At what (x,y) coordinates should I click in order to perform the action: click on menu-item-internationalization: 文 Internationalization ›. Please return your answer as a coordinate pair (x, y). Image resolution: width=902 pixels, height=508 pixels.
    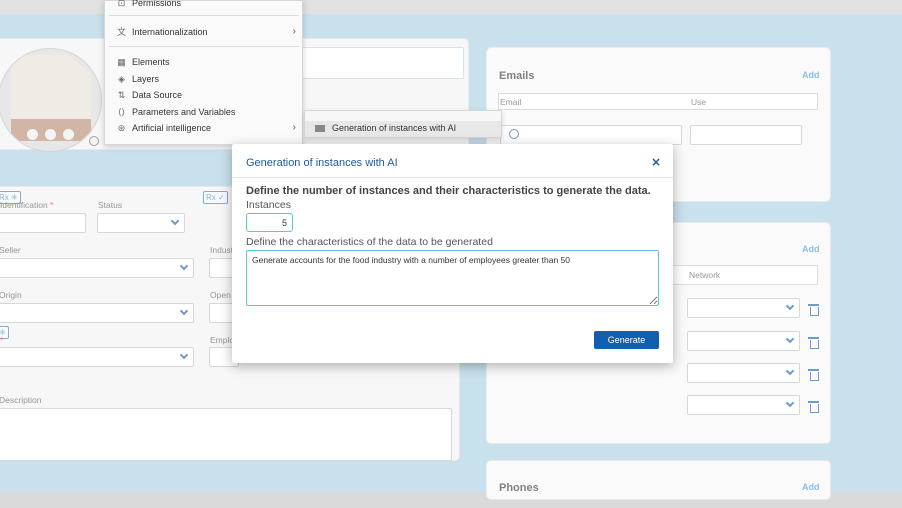
    Looking at the image, I should click on (203, 33).